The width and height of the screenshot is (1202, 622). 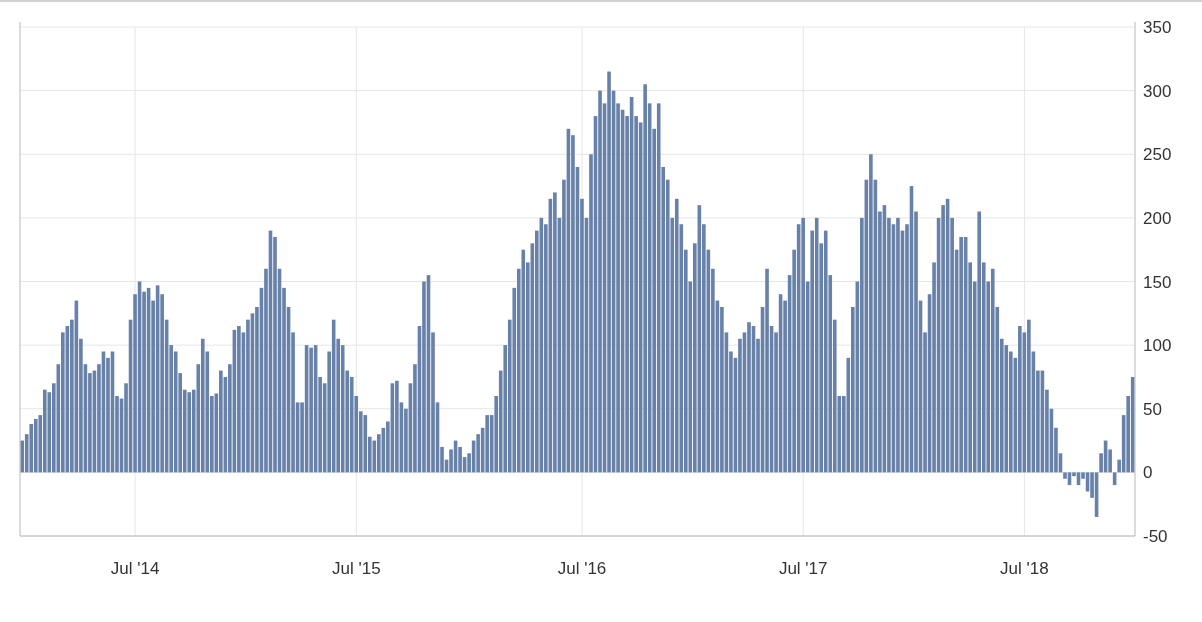 I want to click on x-axis-label: Jul '14, so click(x=135, y=568).